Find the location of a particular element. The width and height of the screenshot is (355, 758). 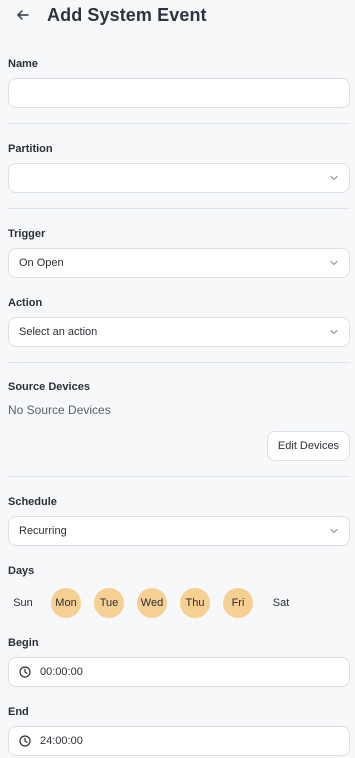

action-value: Select an action is located at coordinates (58, 332).